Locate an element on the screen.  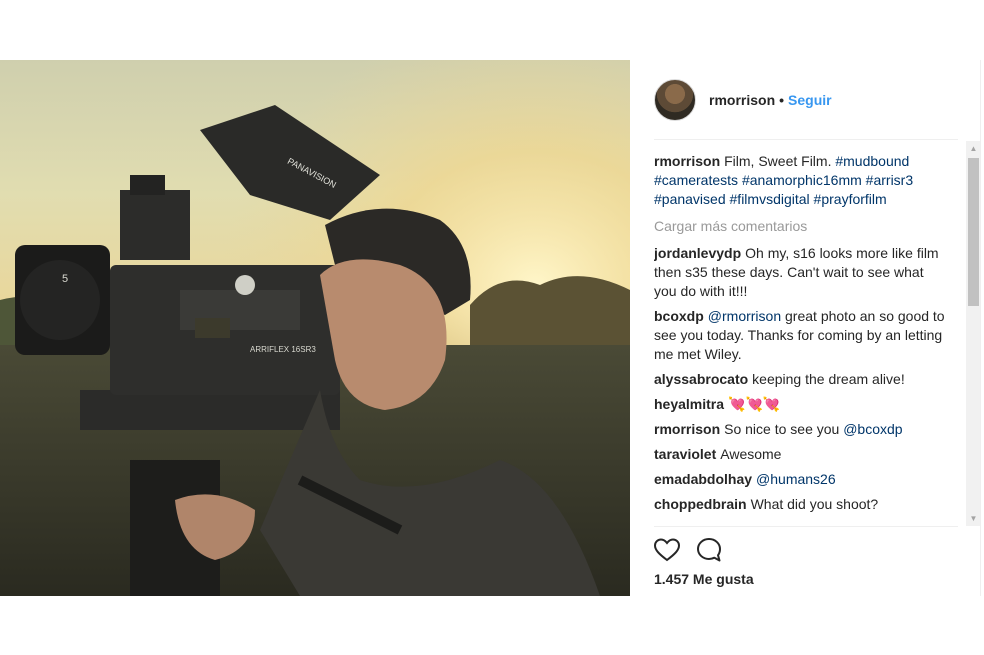
follow-button: Seguir is located at coordinates (810, 100).